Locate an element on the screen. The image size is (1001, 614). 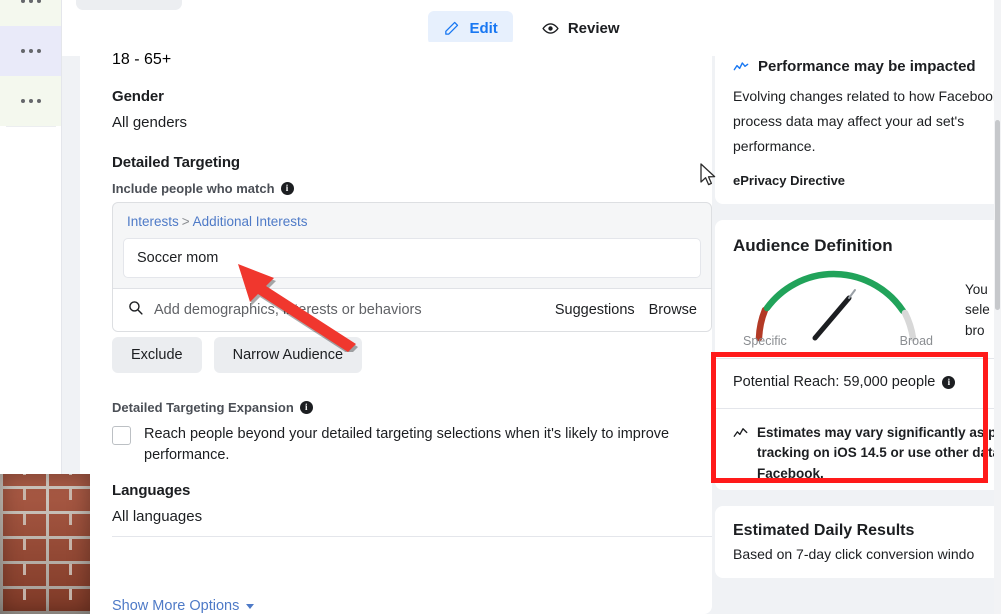
age-value: 18 - 65+ is located at coordinates (142, 59).